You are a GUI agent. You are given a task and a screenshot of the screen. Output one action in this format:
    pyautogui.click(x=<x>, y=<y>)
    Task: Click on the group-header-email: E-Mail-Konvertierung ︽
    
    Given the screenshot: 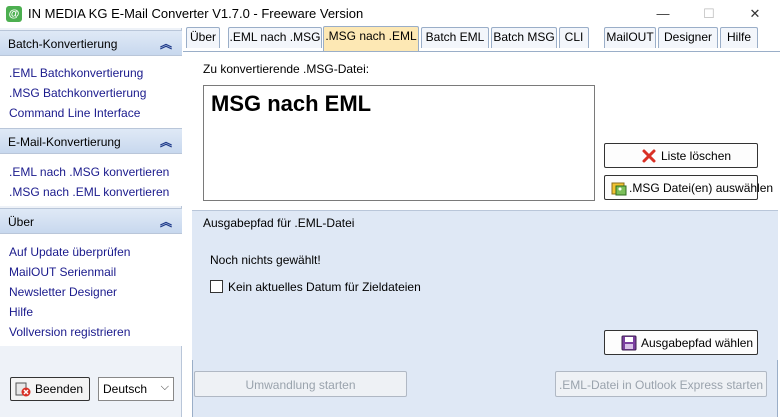 What is the action you would take?
    pyautogui.click(x=91, y=141)
    